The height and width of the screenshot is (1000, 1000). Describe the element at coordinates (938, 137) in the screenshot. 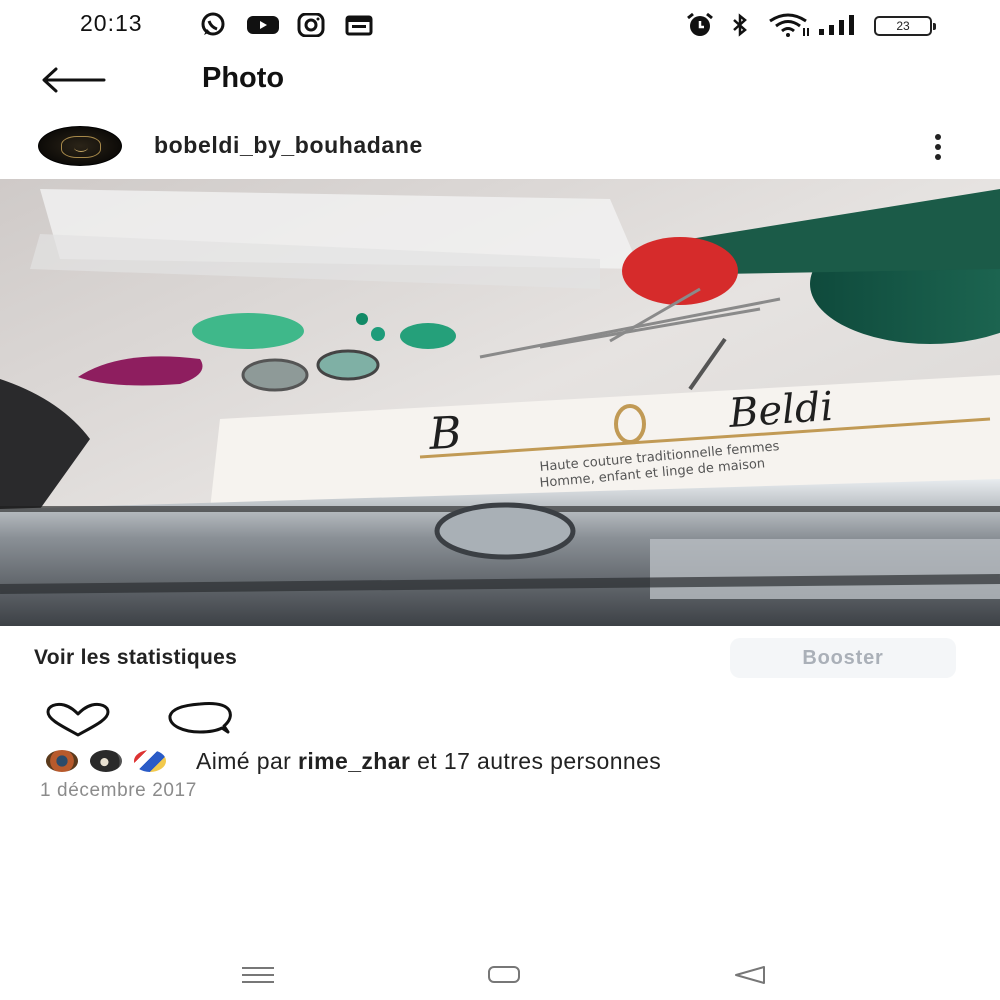

I see `more-vertical-icon` at that location.